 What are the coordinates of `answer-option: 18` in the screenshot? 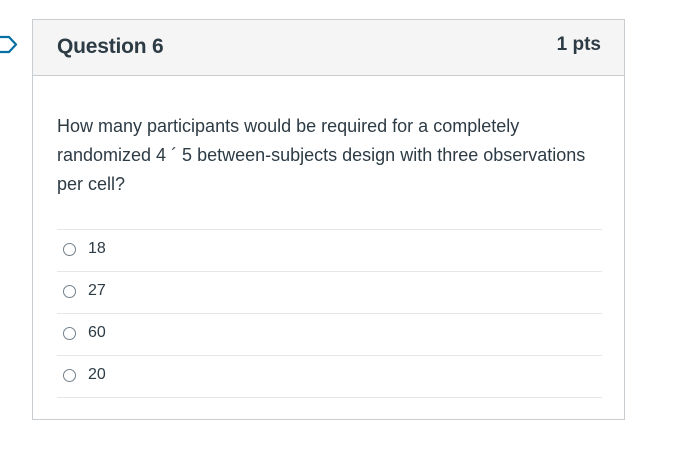 It's located at (329, 251).